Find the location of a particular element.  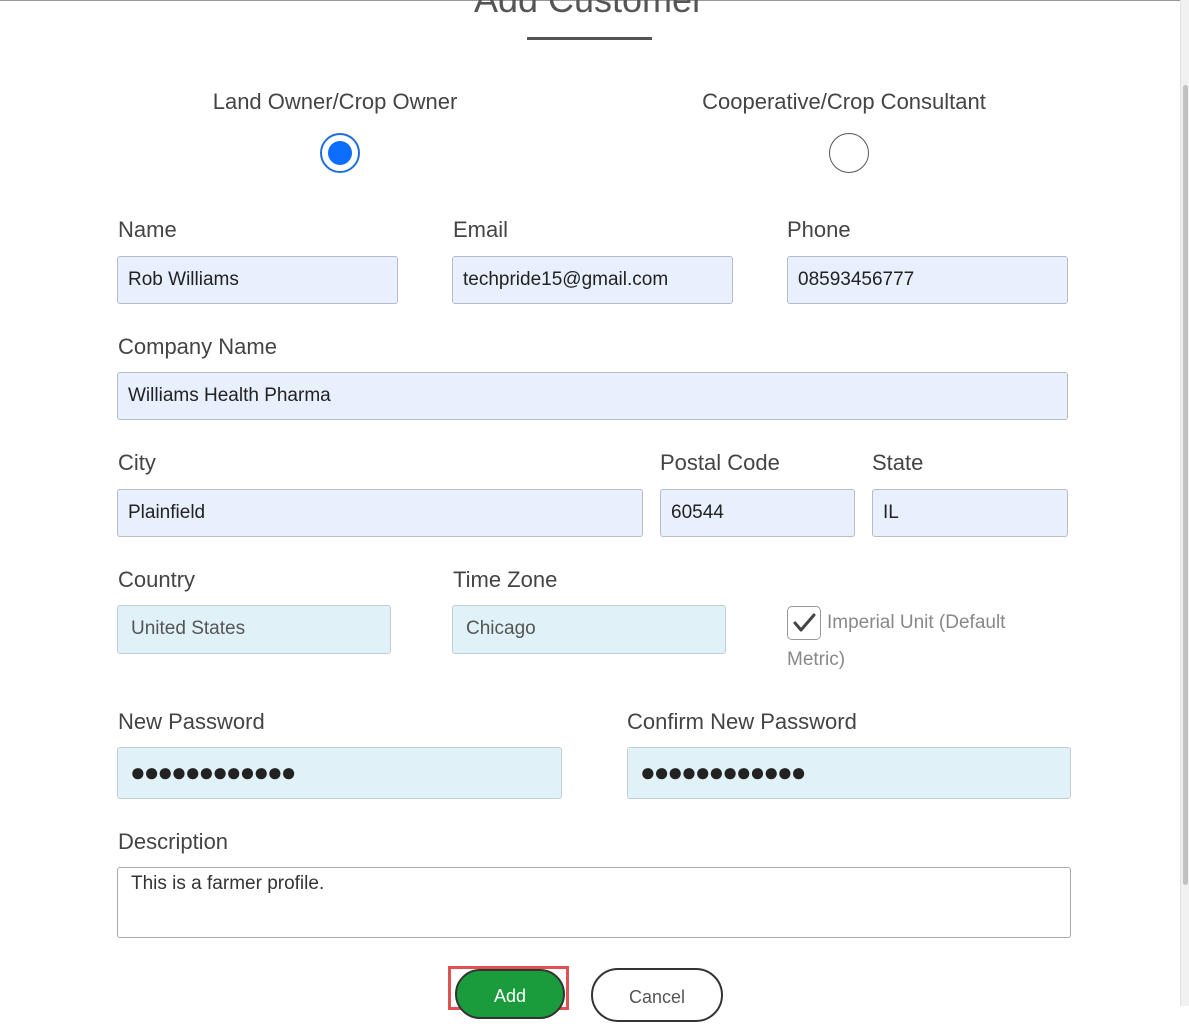

state-field: IL is located at coordinates (970, 513).